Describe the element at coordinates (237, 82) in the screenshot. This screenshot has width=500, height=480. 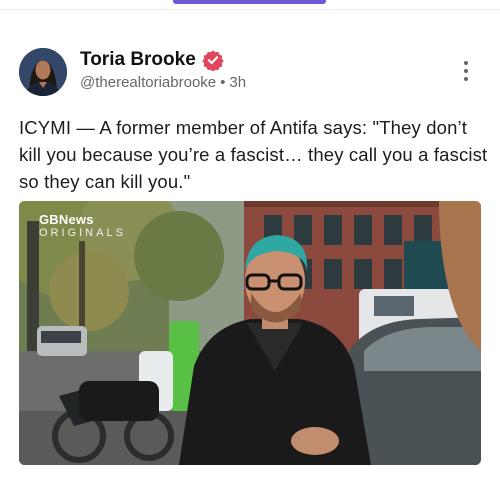
I see `post-timestamp: 3h` at that location.